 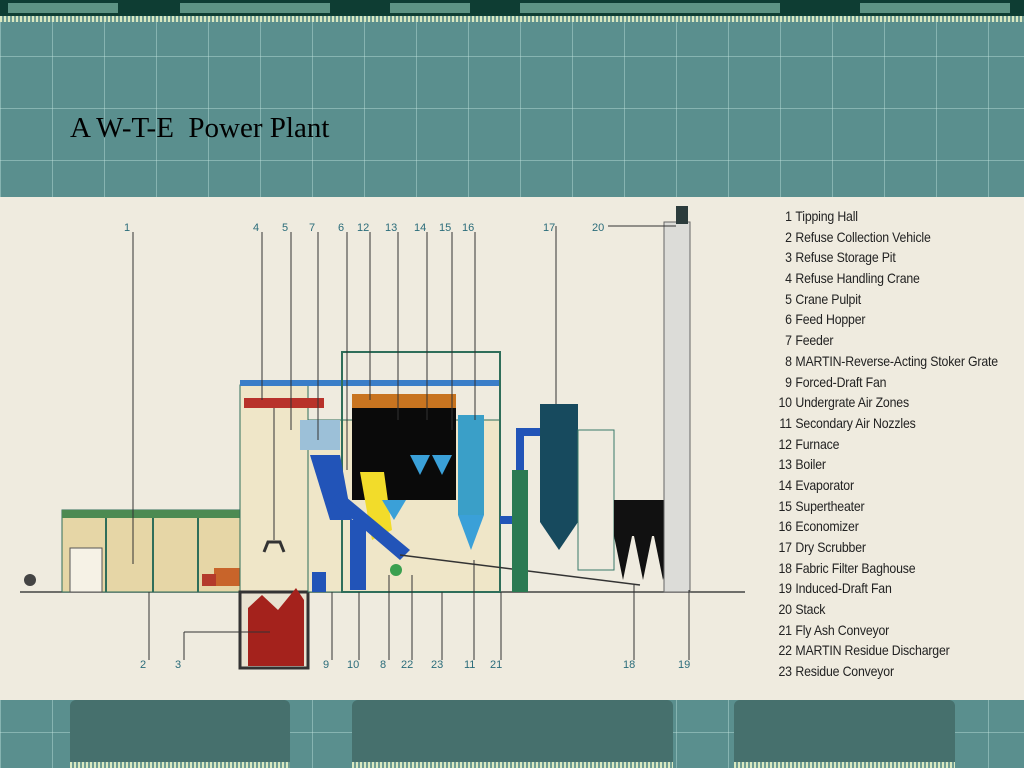 What do you see at coordinates (420, 228) in the screenshot?
I see `callout-14: 14` at bounding box center [420, 228].